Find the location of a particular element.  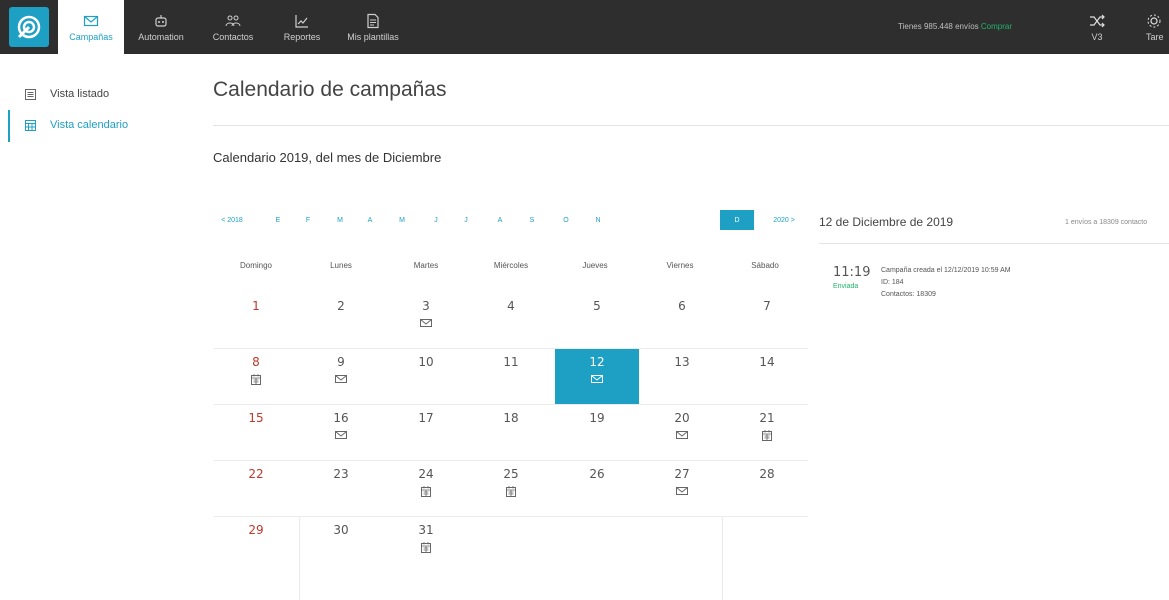

calendar-day: 31 is located at coordinates (426, 545).